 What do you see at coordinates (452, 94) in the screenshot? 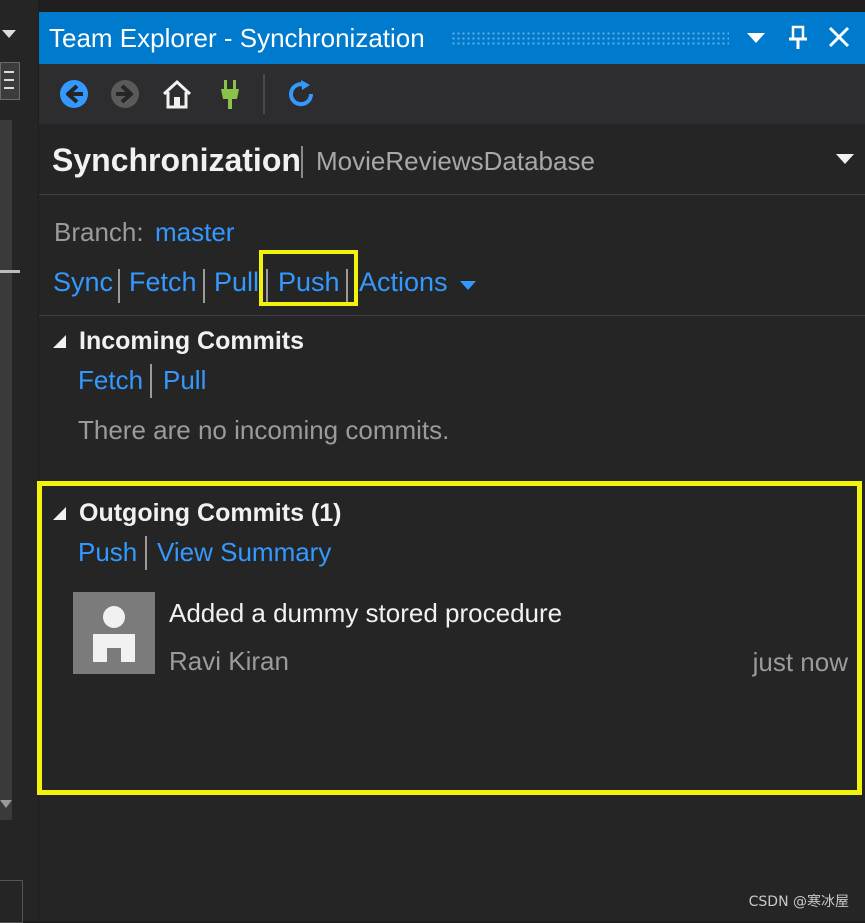
I see `toolbar` at bounding box center [452, 94].